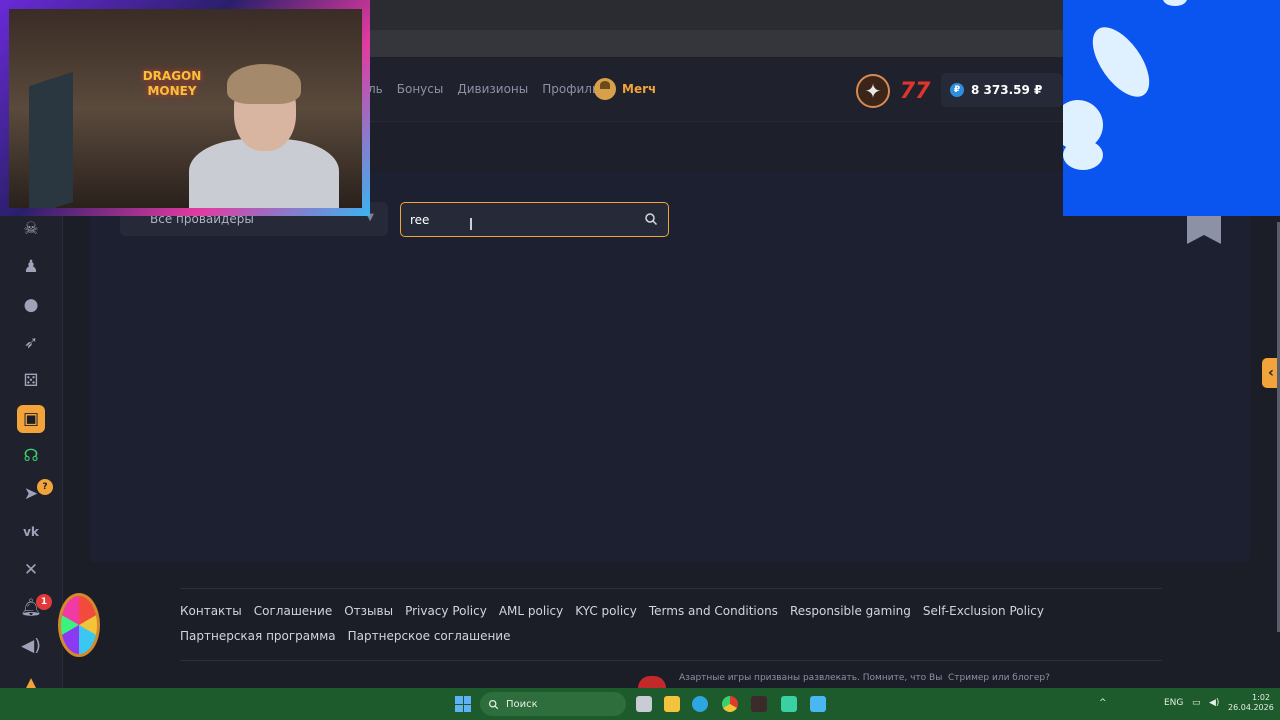  I want to click on footer-link-terms: Terms and Conditions, so click(713, 611).